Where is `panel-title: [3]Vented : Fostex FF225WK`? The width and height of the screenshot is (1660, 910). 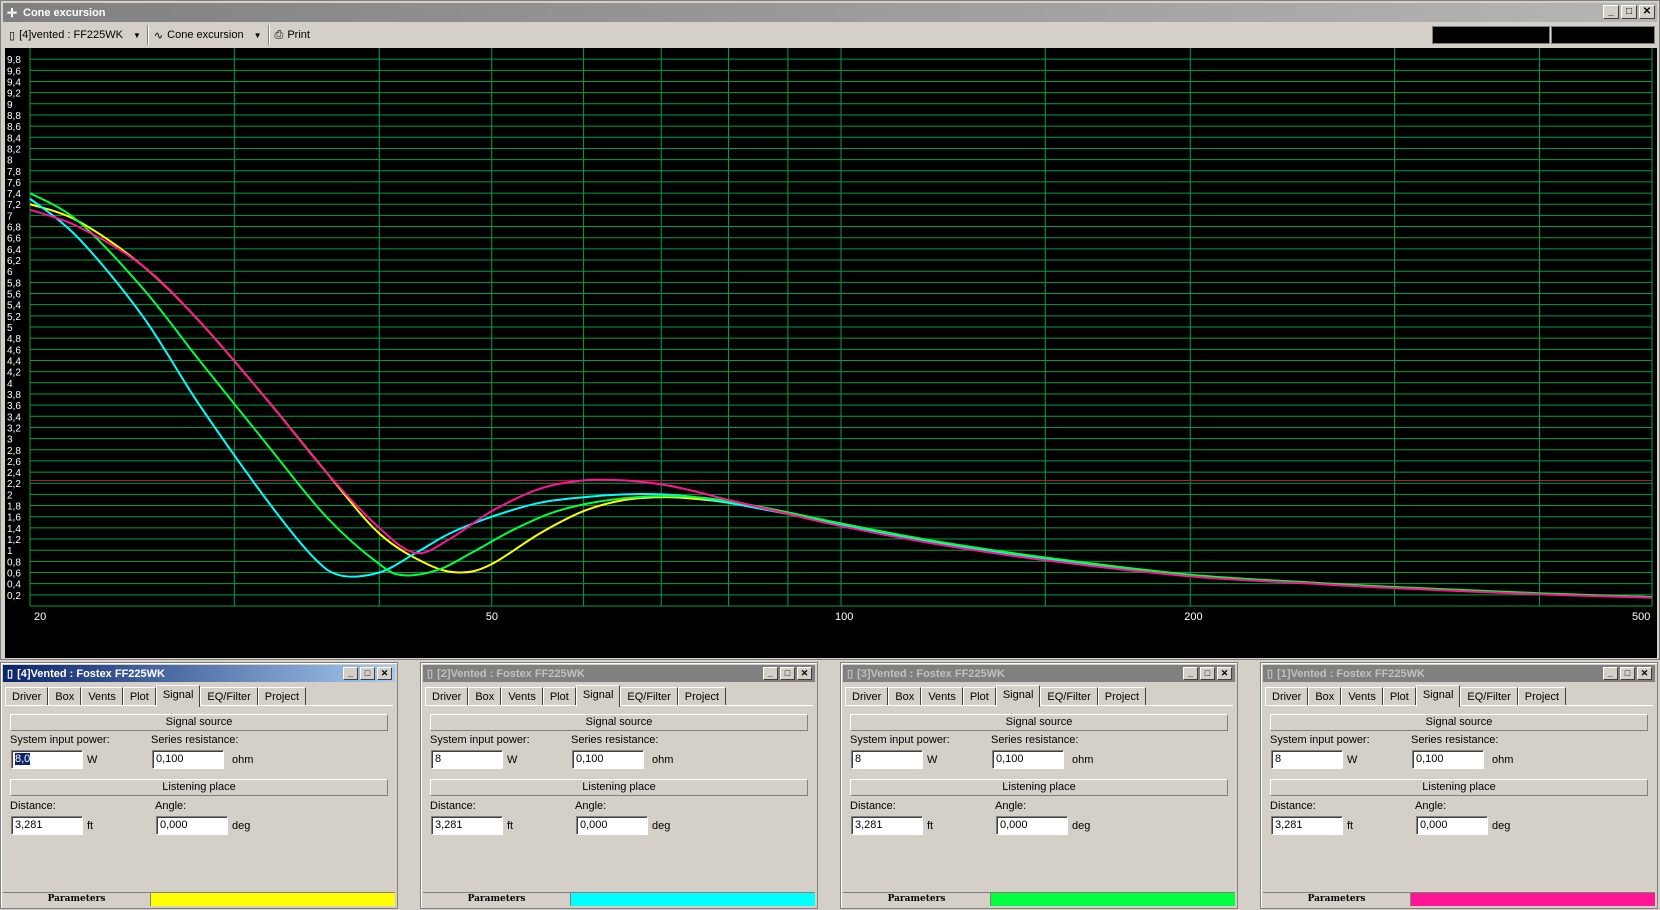 panel-title: [3]Vented : Fostex FF225WK is located at coordinates (931, 673).